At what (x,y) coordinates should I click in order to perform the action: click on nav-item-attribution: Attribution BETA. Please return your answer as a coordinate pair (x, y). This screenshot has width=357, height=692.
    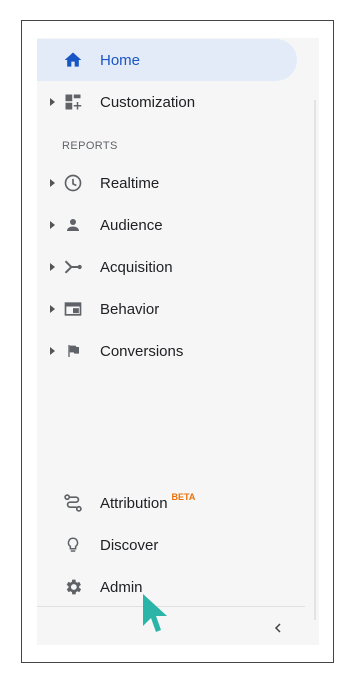
    Looking at the image, I should click on (167, 503).